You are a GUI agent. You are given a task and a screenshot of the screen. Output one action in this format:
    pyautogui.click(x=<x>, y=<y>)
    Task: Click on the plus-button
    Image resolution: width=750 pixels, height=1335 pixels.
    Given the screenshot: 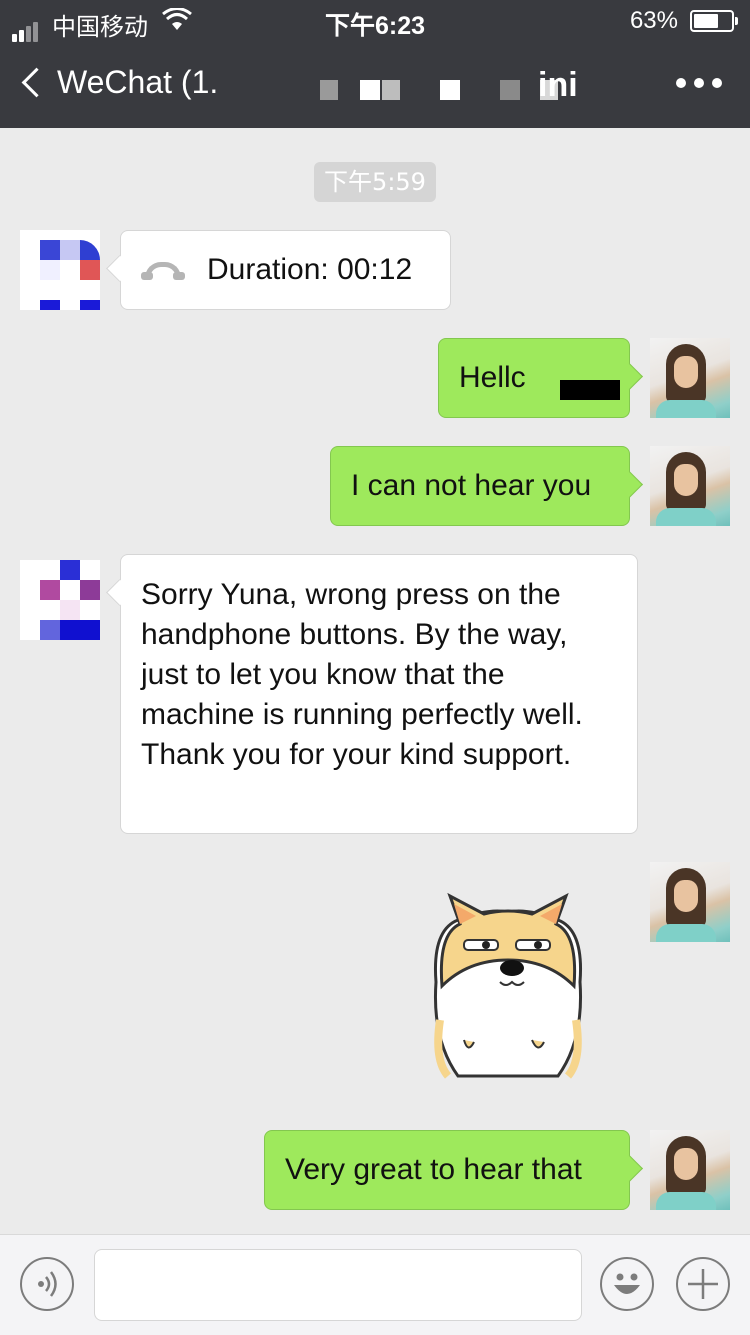 What is the action you would take?
    pyautogui.click(x=703, y=1284)
    